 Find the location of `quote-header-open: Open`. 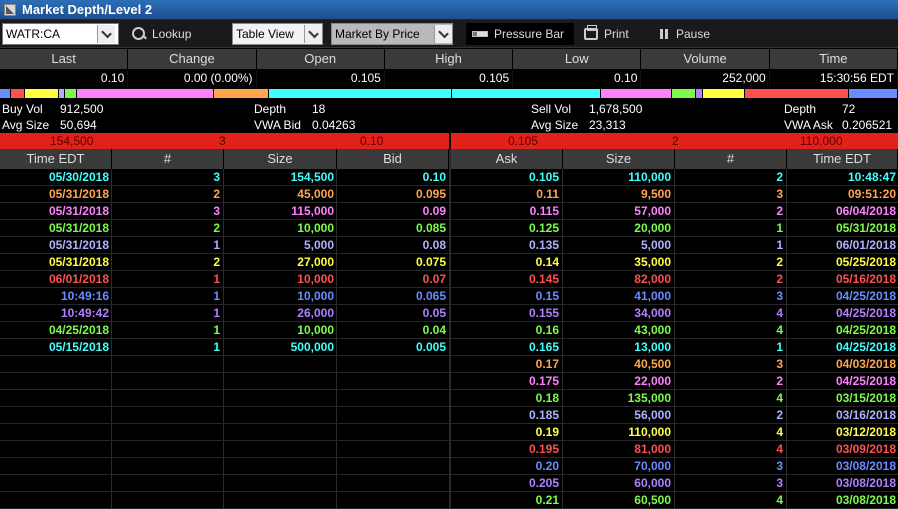

quote-header-open: Open is located at coordinates (321, 59).